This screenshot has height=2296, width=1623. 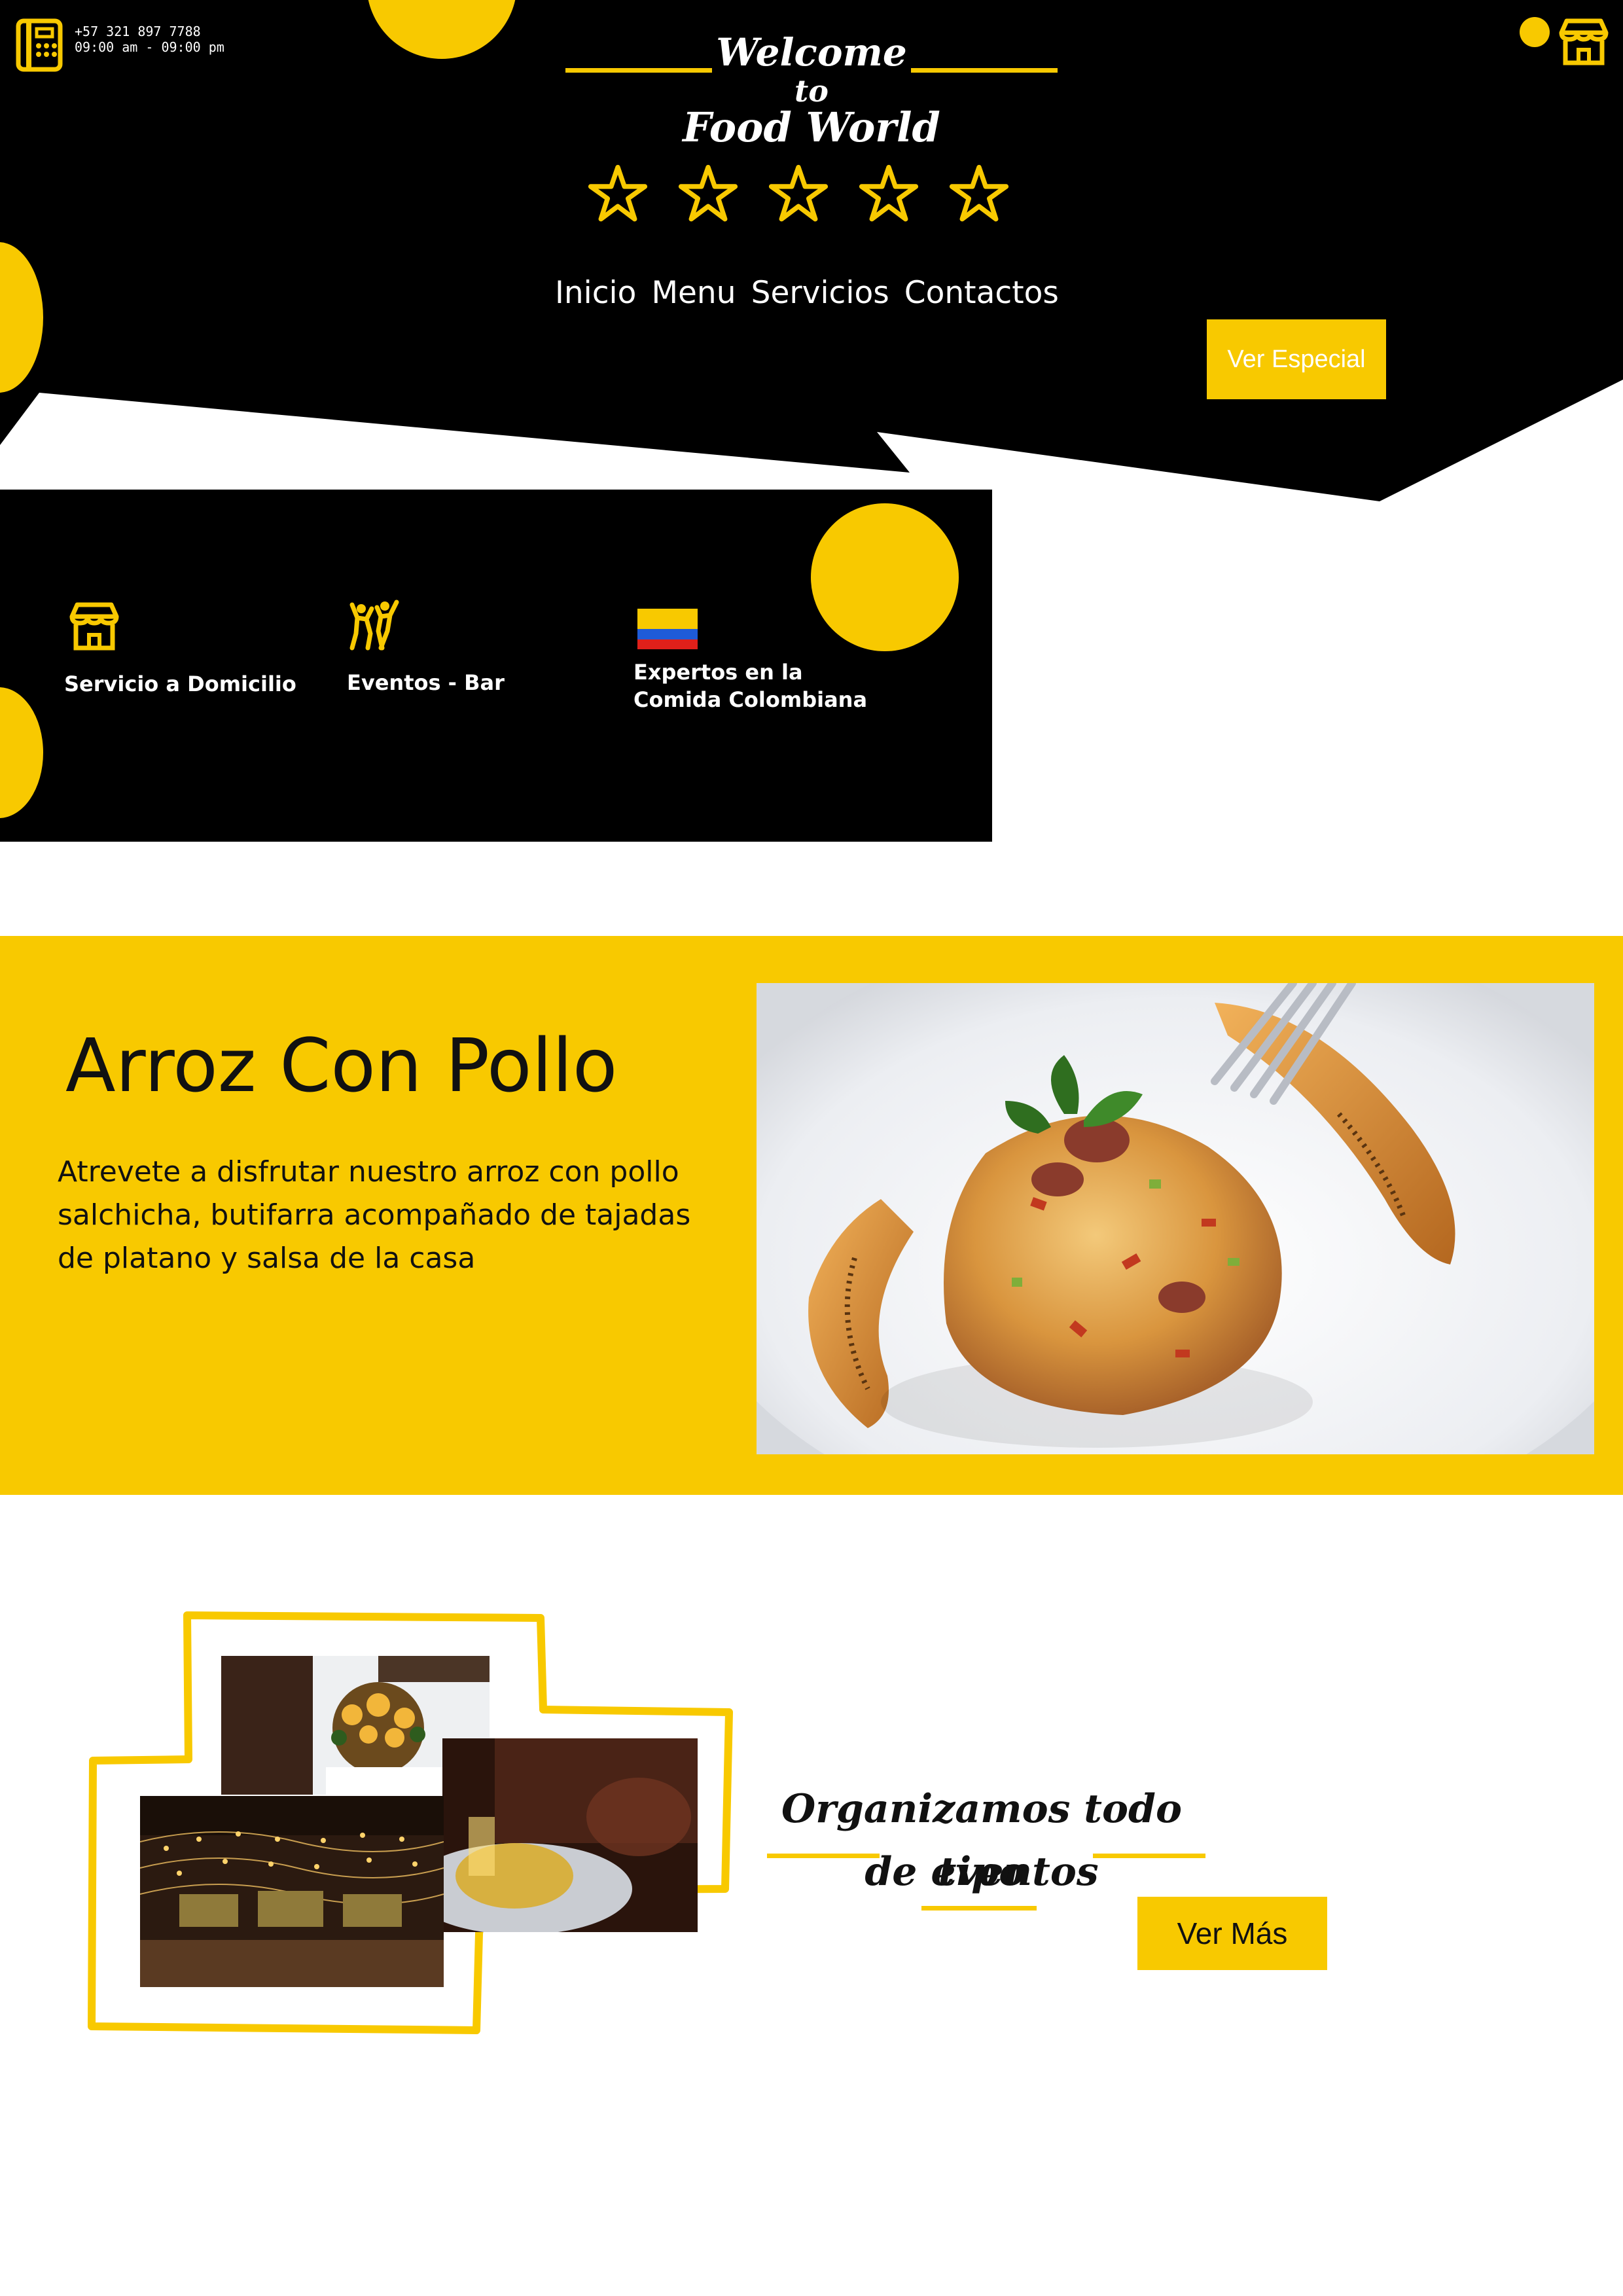 I want to click on rating-stars, so click(x=804, y=194).